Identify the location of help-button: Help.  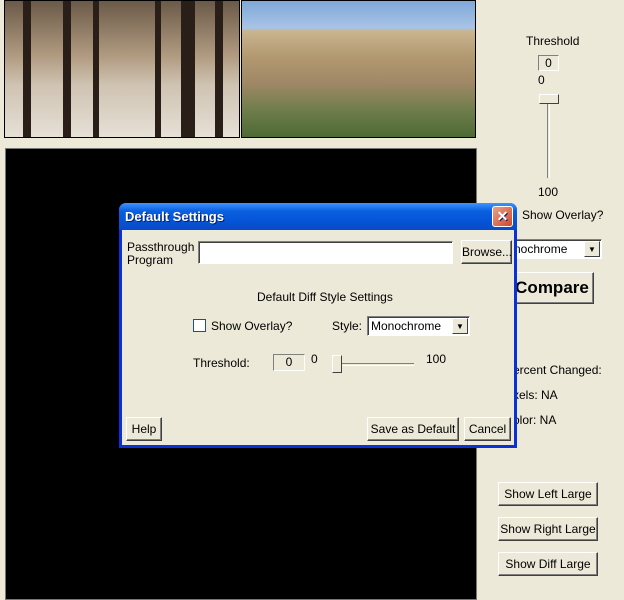
(144, 429).